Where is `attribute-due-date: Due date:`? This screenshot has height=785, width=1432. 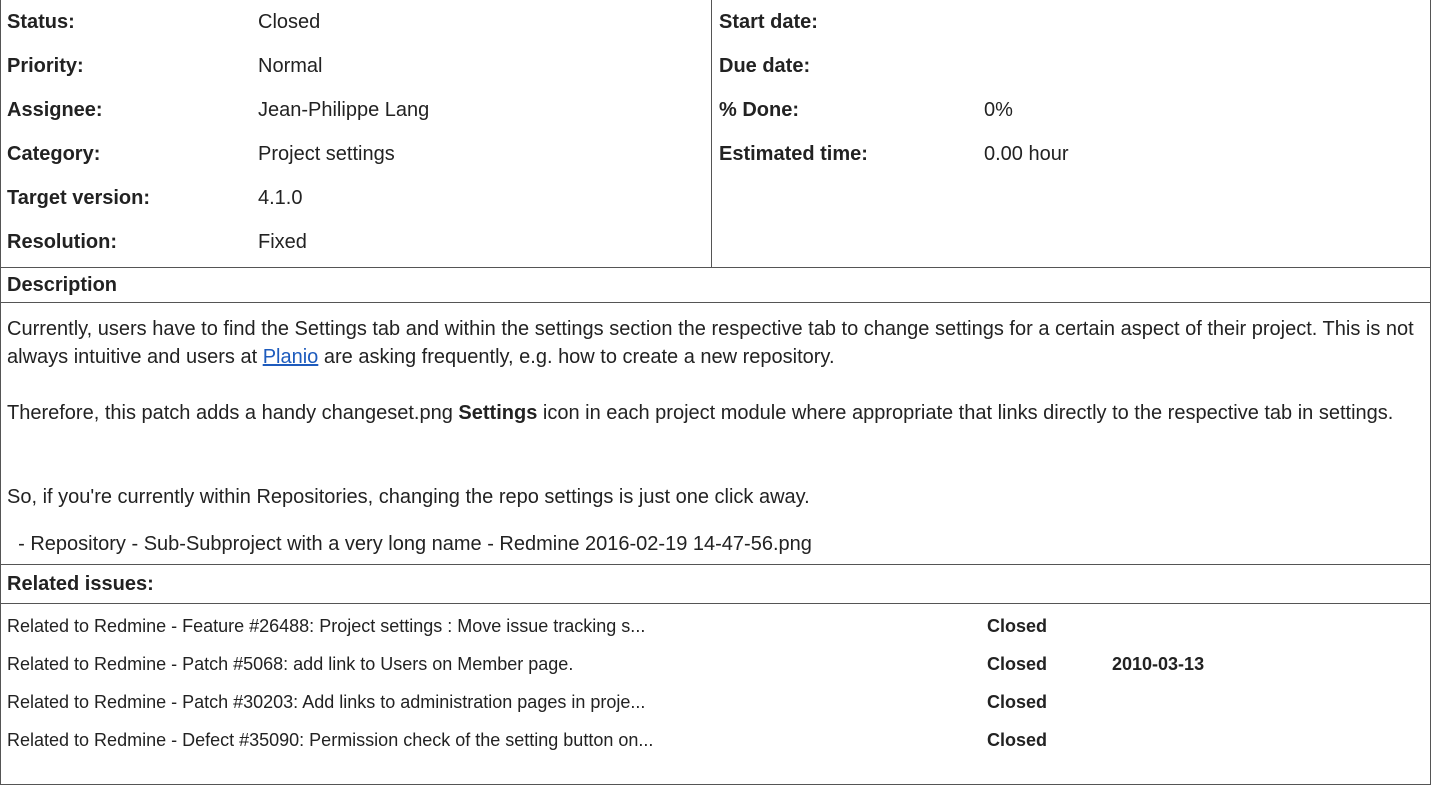 attribute-due-date: Due date: is located at coordinates (716, 66).